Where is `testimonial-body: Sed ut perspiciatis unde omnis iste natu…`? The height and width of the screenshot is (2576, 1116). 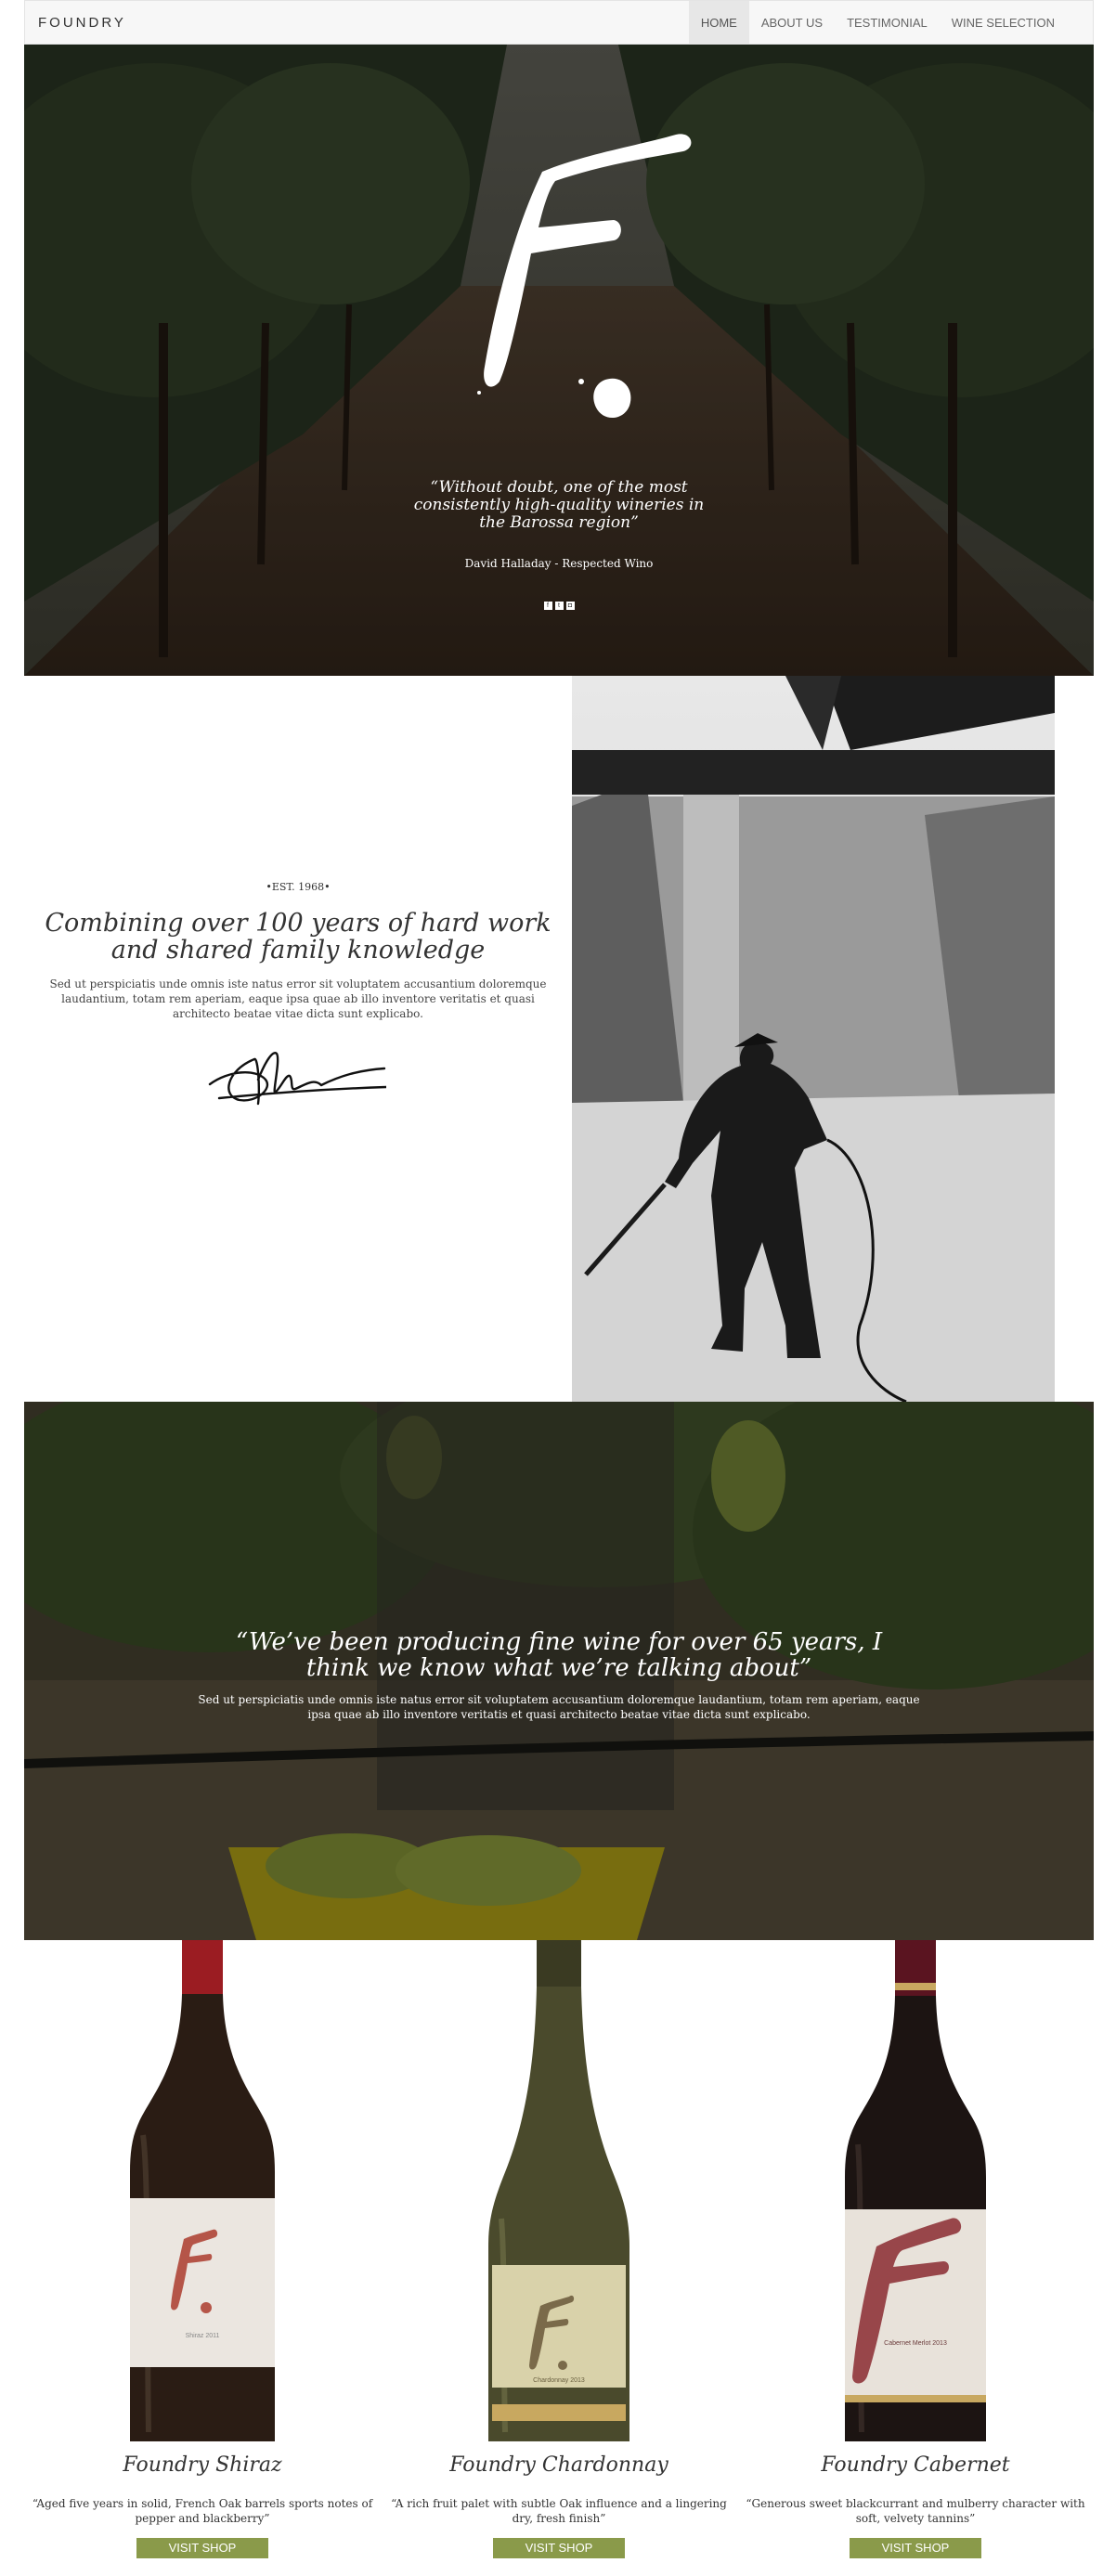
testimonial-body: Sed ut perspiciatis unde omnis iste natu… is located at coordinates (559, 1707).